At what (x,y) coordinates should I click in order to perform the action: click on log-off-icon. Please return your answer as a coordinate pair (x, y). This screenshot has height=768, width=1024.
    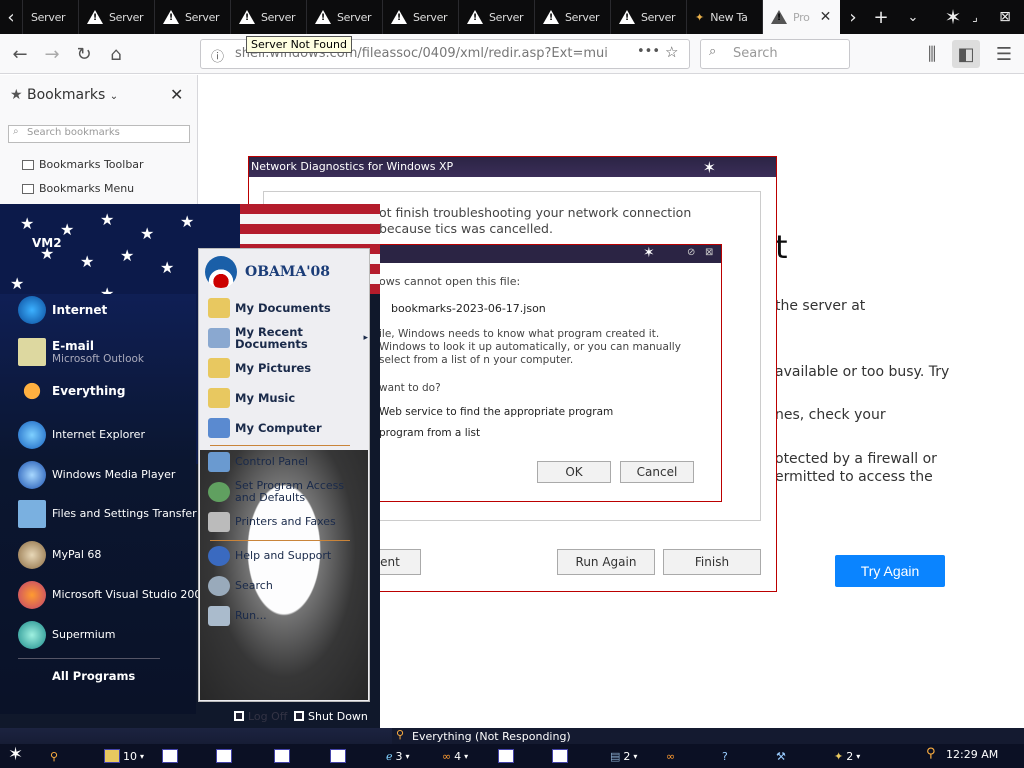
    Looking at the image, I should click on (239, 716).